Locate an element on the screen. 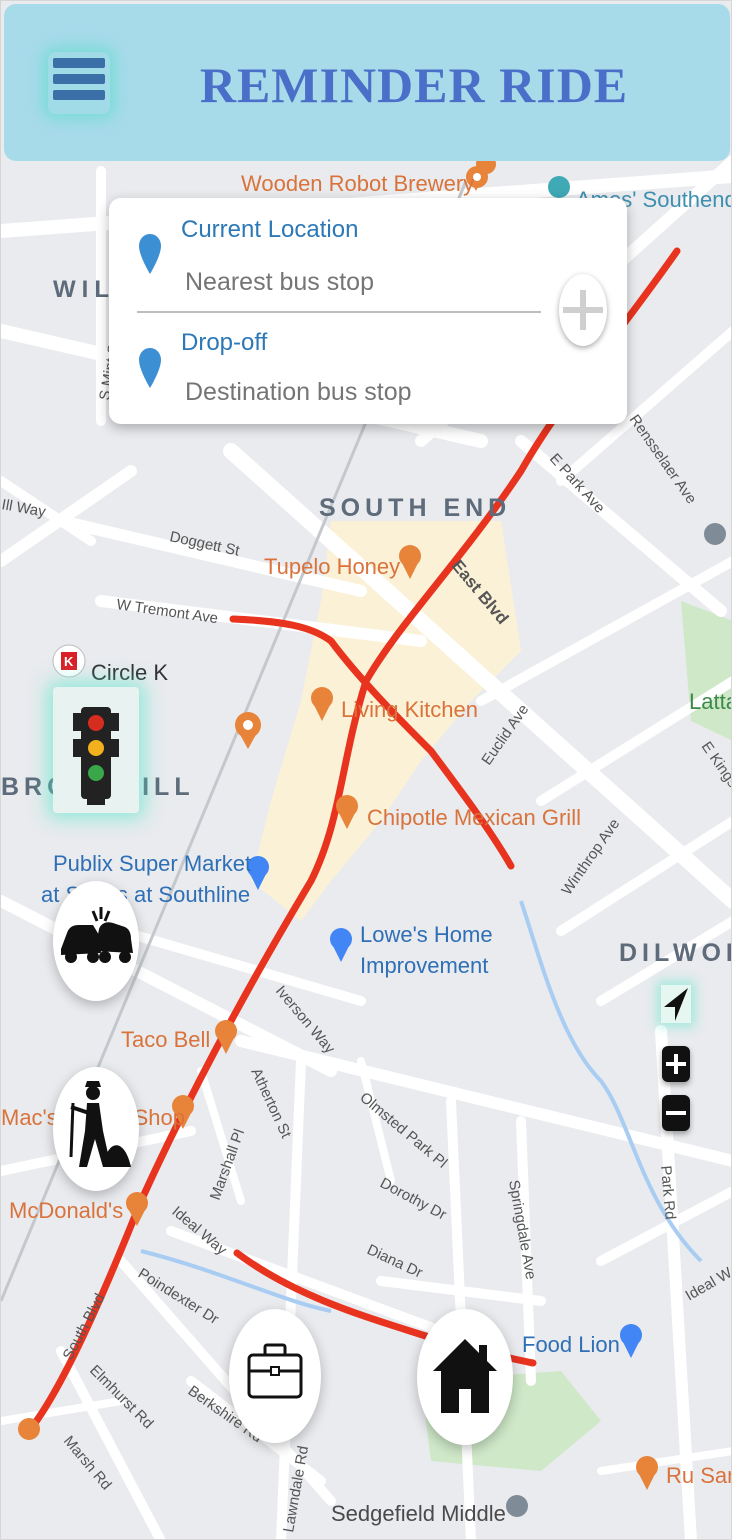 The width and height of the screenshot is (732, 1540). briefcase-icon is located at coordinates (275, 1371).